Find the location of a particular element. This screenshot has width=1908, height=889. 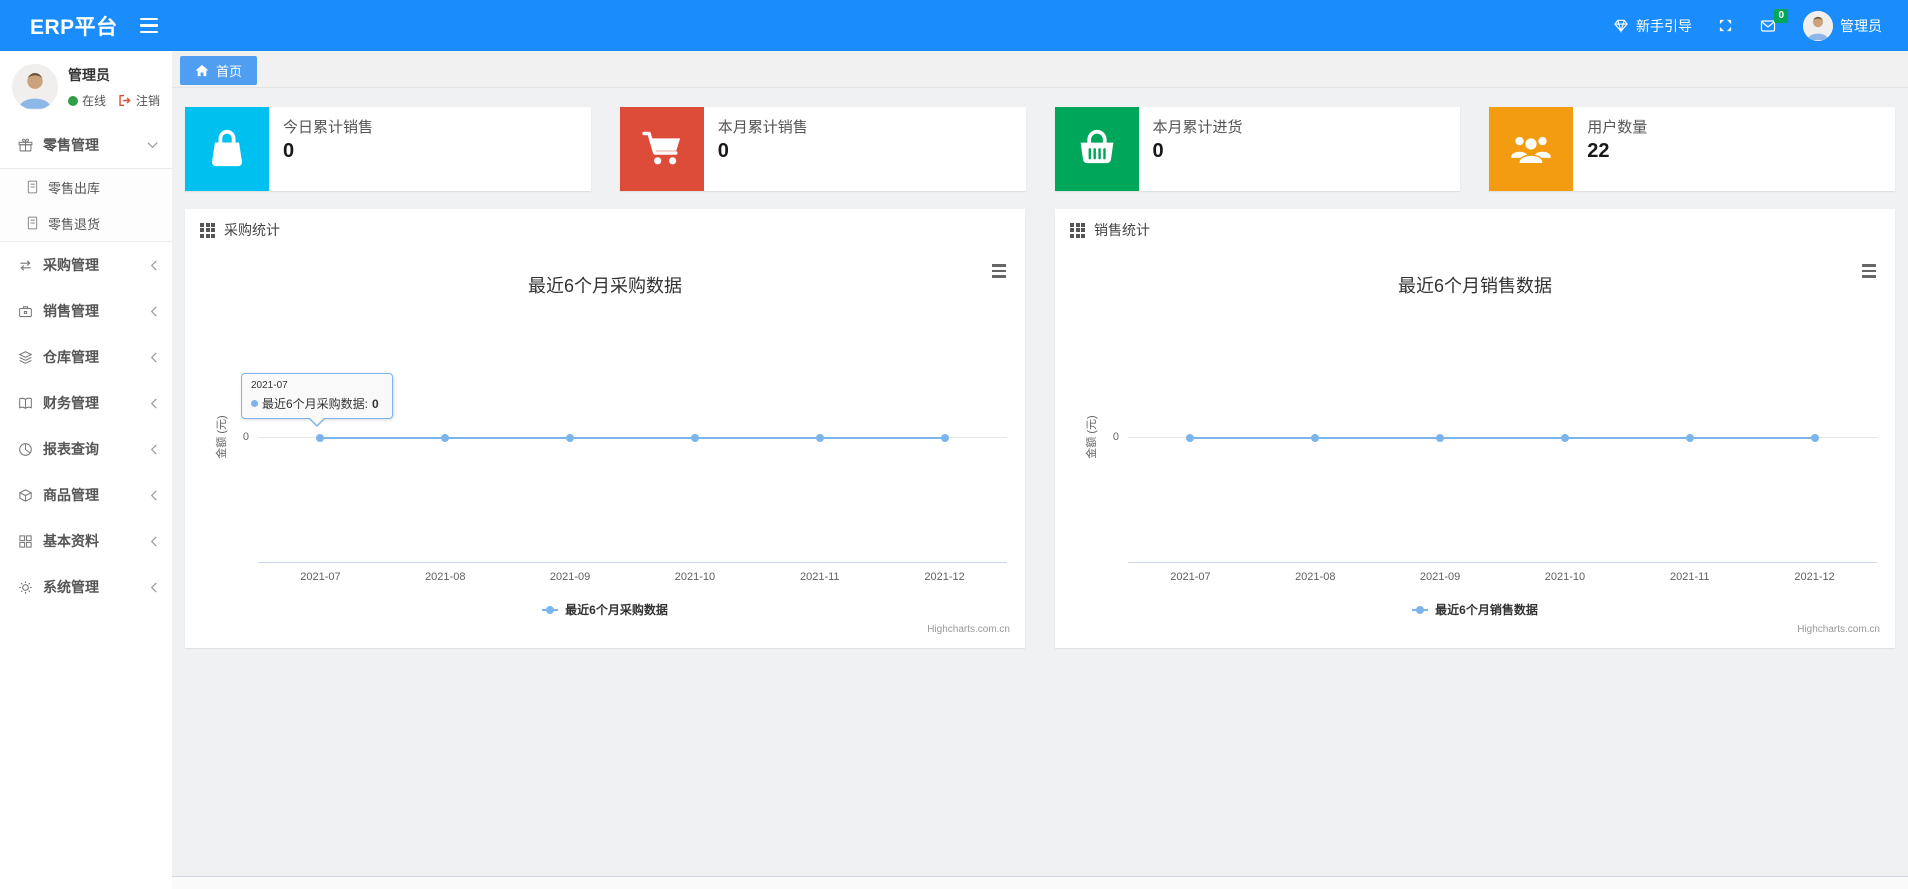

chart-tooltip: 2021-07 最近6个月采购数据: 0 is located at coordinates (317, 400).